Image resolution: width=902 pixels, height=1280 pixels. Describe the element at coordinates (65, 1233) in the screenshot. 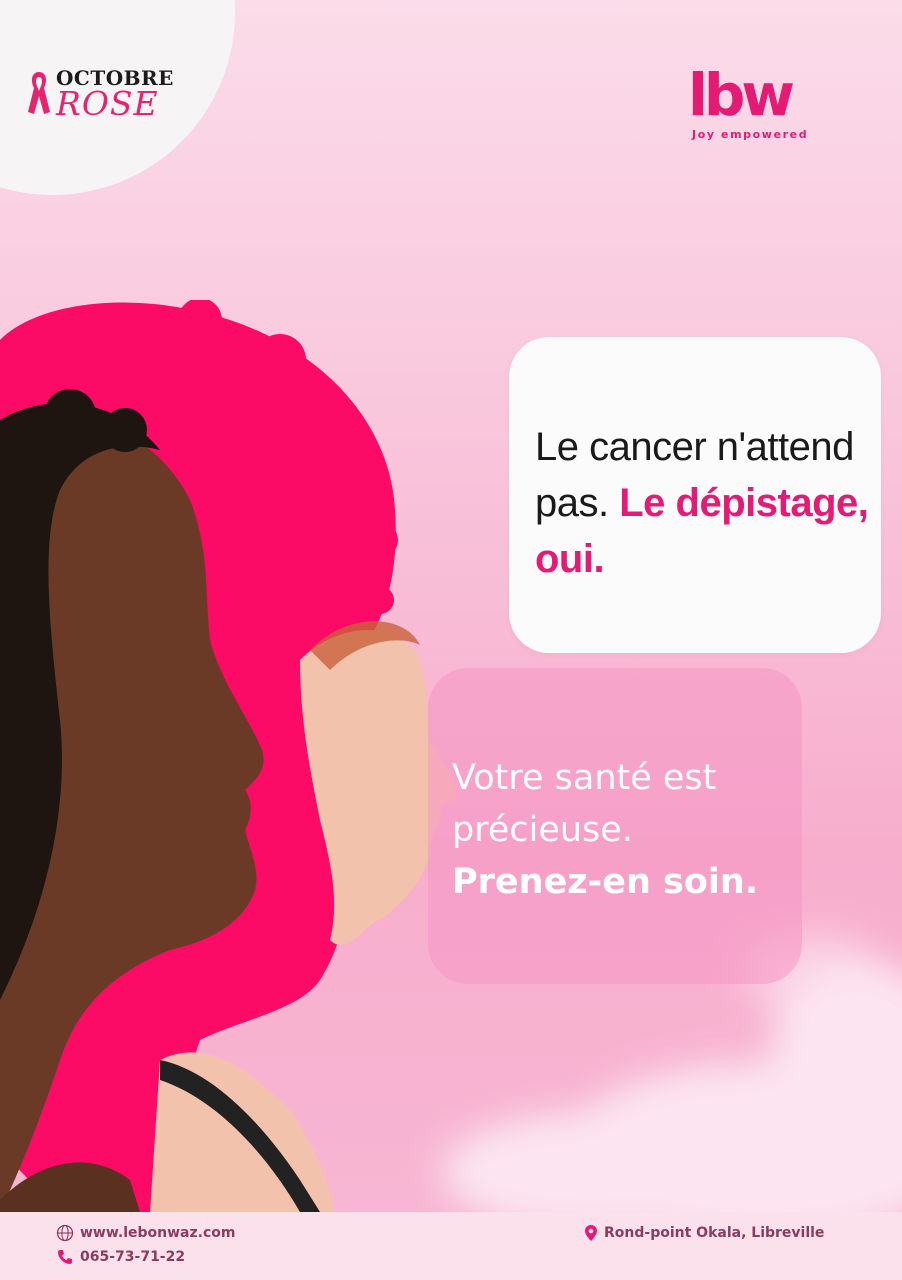

I see `globe-icon` at that location.